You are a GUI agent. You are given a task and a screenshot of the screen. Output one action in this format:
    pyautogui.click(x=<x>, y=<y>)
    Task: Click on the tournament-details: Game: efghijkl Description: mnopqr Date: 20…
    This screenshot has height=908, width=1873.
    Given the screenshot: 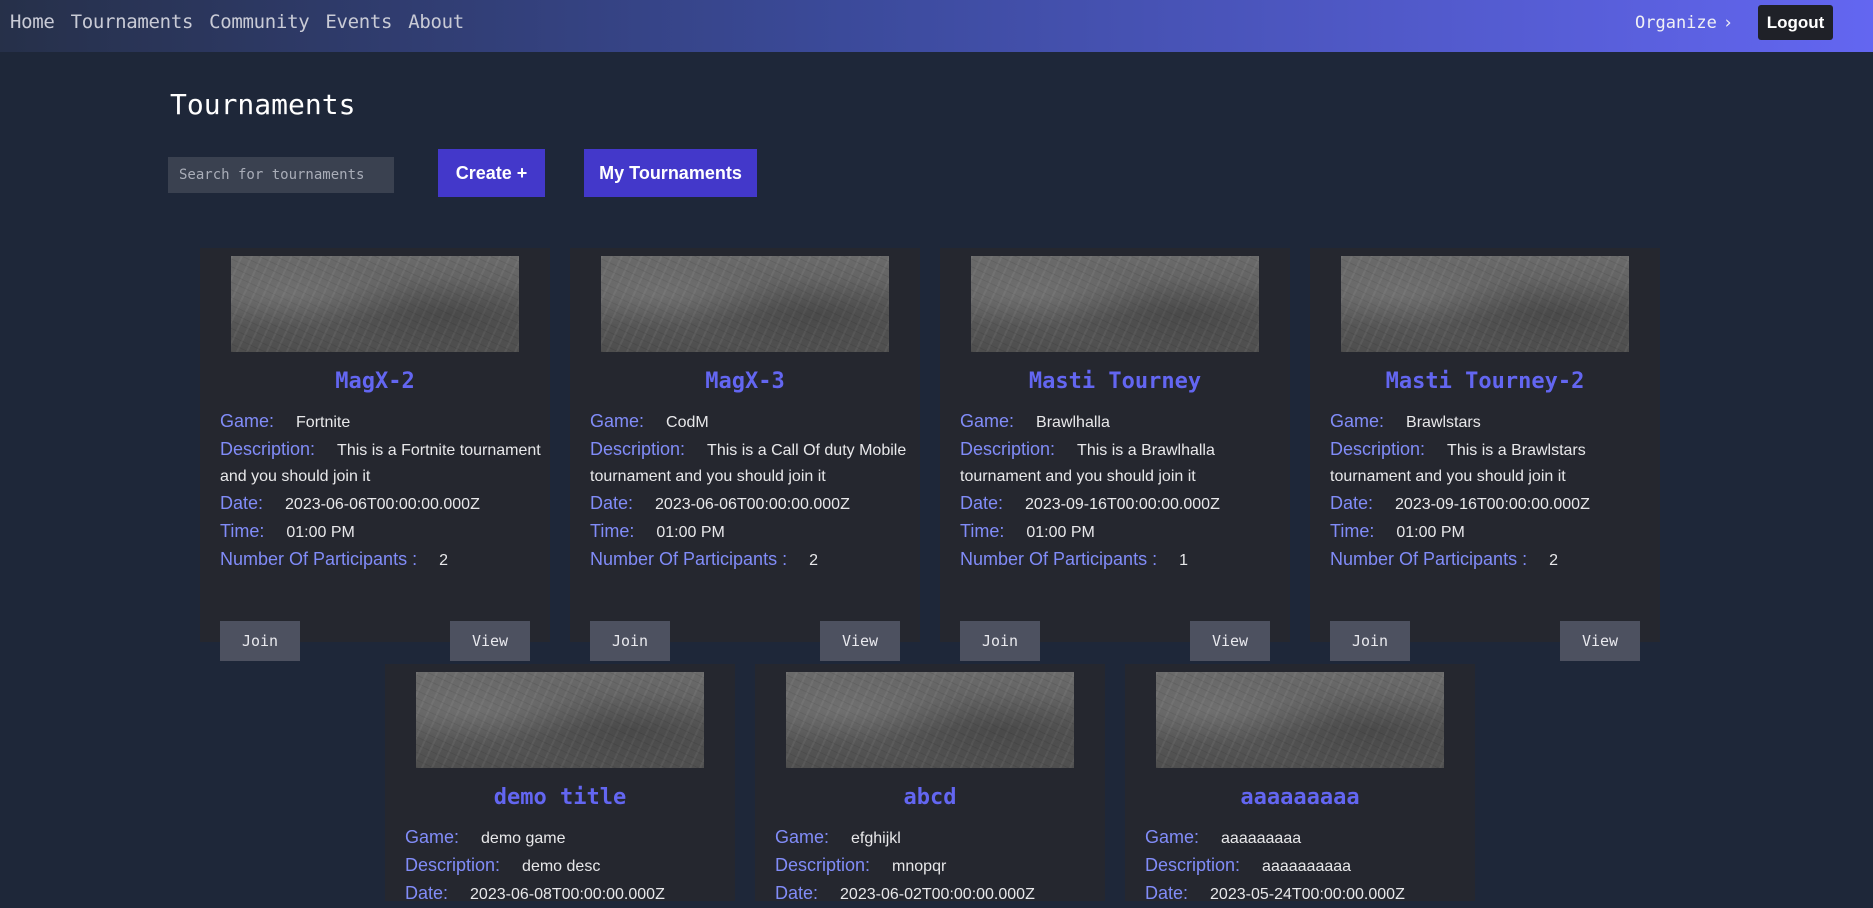 What is the action you would take?
    pyautogui.click(x=930, y=866)
    